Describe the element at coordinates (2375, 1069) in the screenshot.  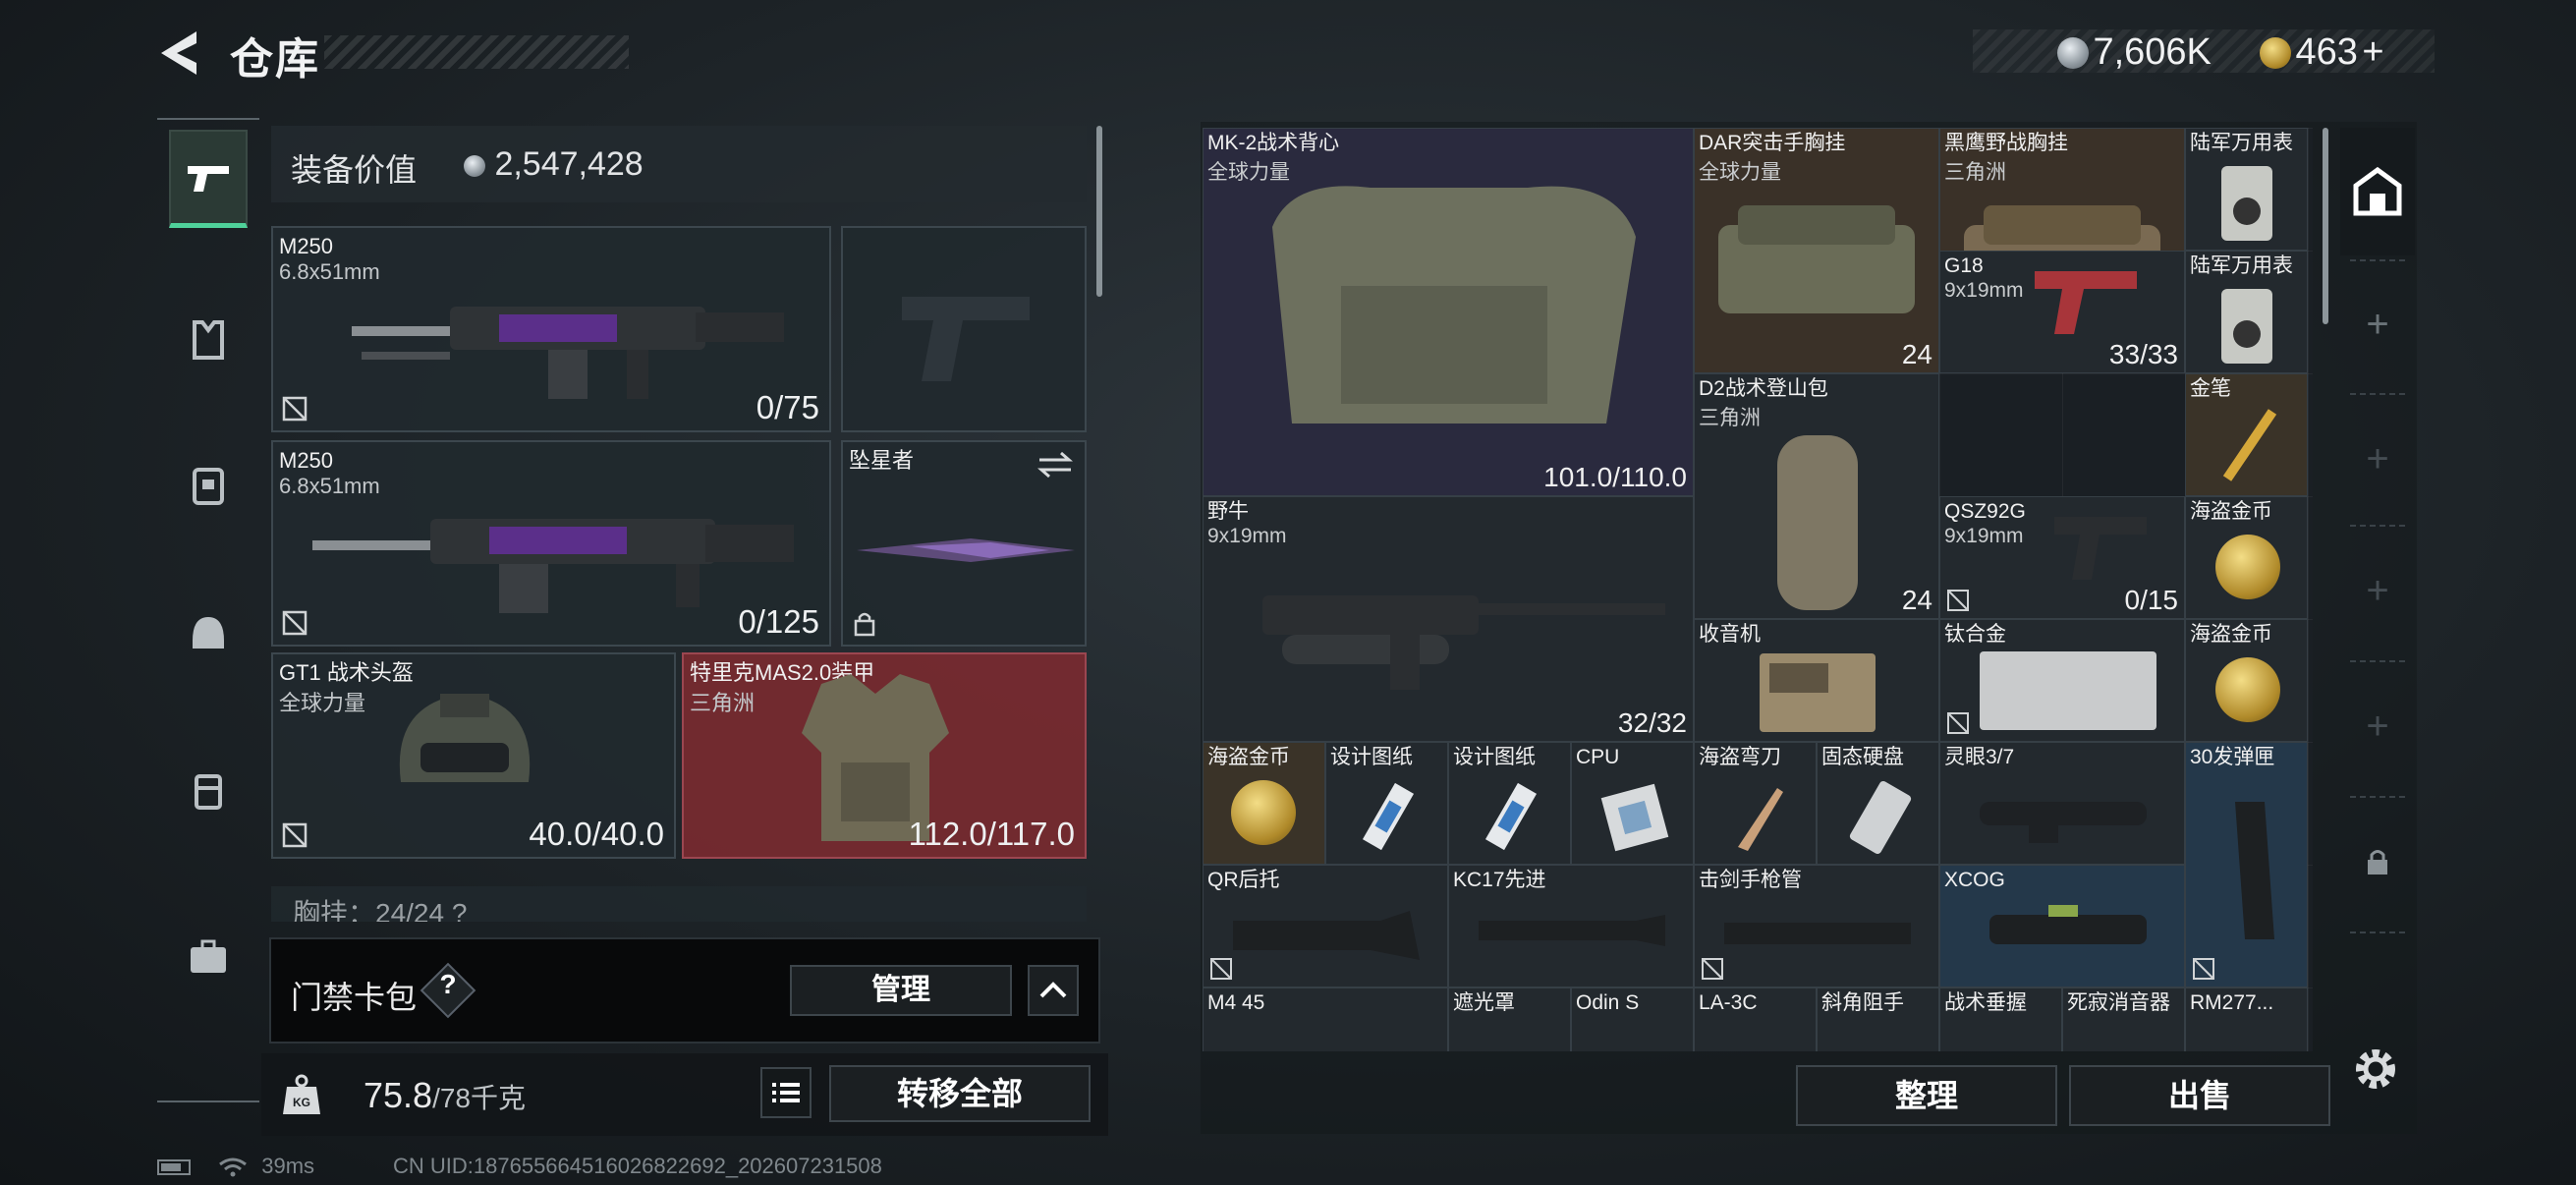
I see `settings-button` at that location.